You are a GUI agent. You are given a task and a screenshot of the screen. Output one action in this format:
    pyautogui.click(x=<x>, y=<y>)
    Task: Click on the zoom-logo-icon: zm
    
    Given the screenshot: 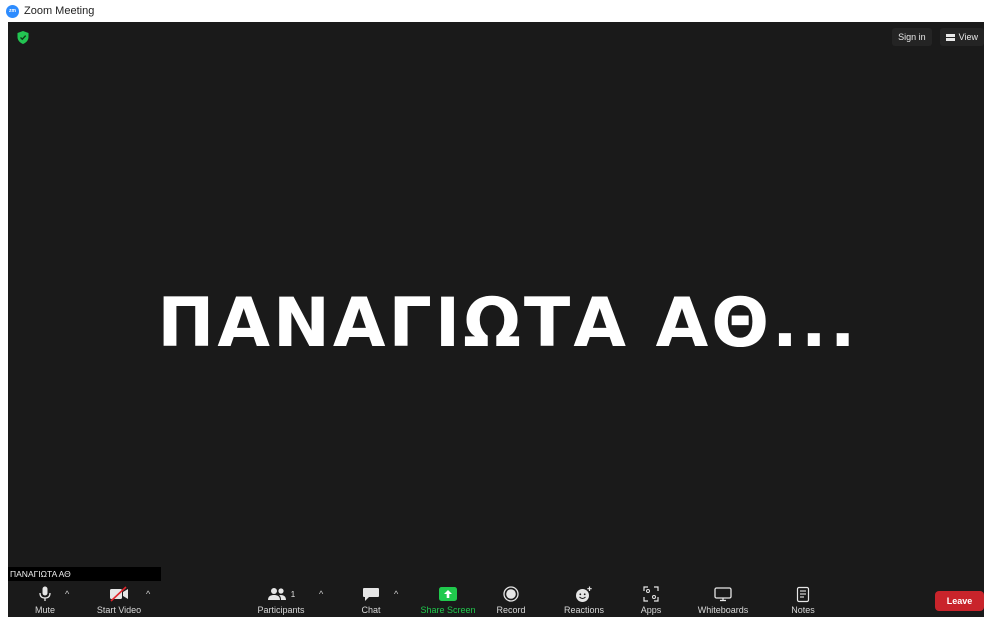 What is the action you would take?
    pyautogui.click(x=12, y=11)
    